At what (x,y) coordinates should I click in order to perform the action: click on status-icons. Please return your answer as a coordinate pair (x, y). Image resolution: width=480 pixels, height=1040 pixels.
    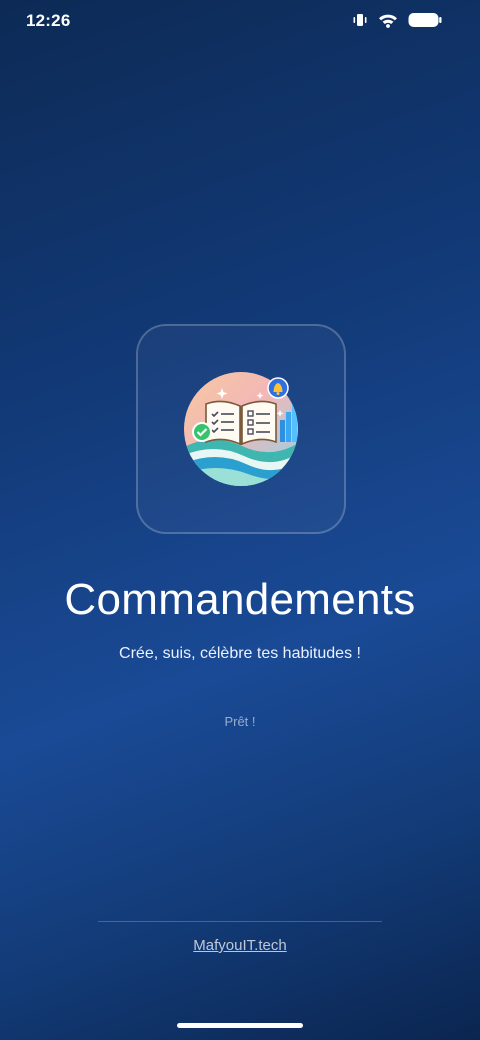
    Looking at the image, I should click on (397, 22).